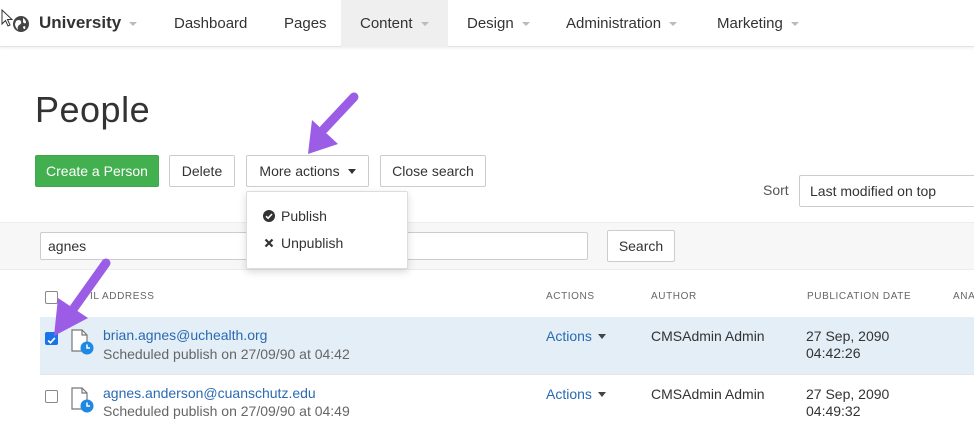 This screenshot has width=974, height=431. I want to click on nav-item-label: Content, so click(386, 23).